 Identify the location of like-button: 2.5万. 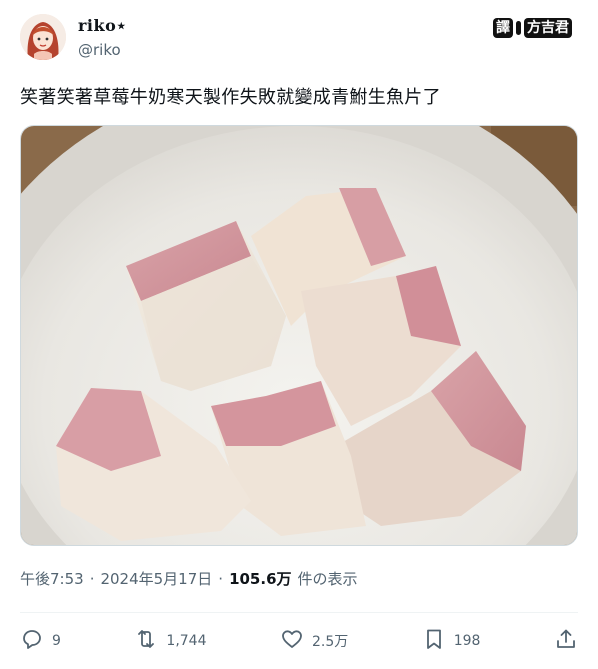
(314, 641).